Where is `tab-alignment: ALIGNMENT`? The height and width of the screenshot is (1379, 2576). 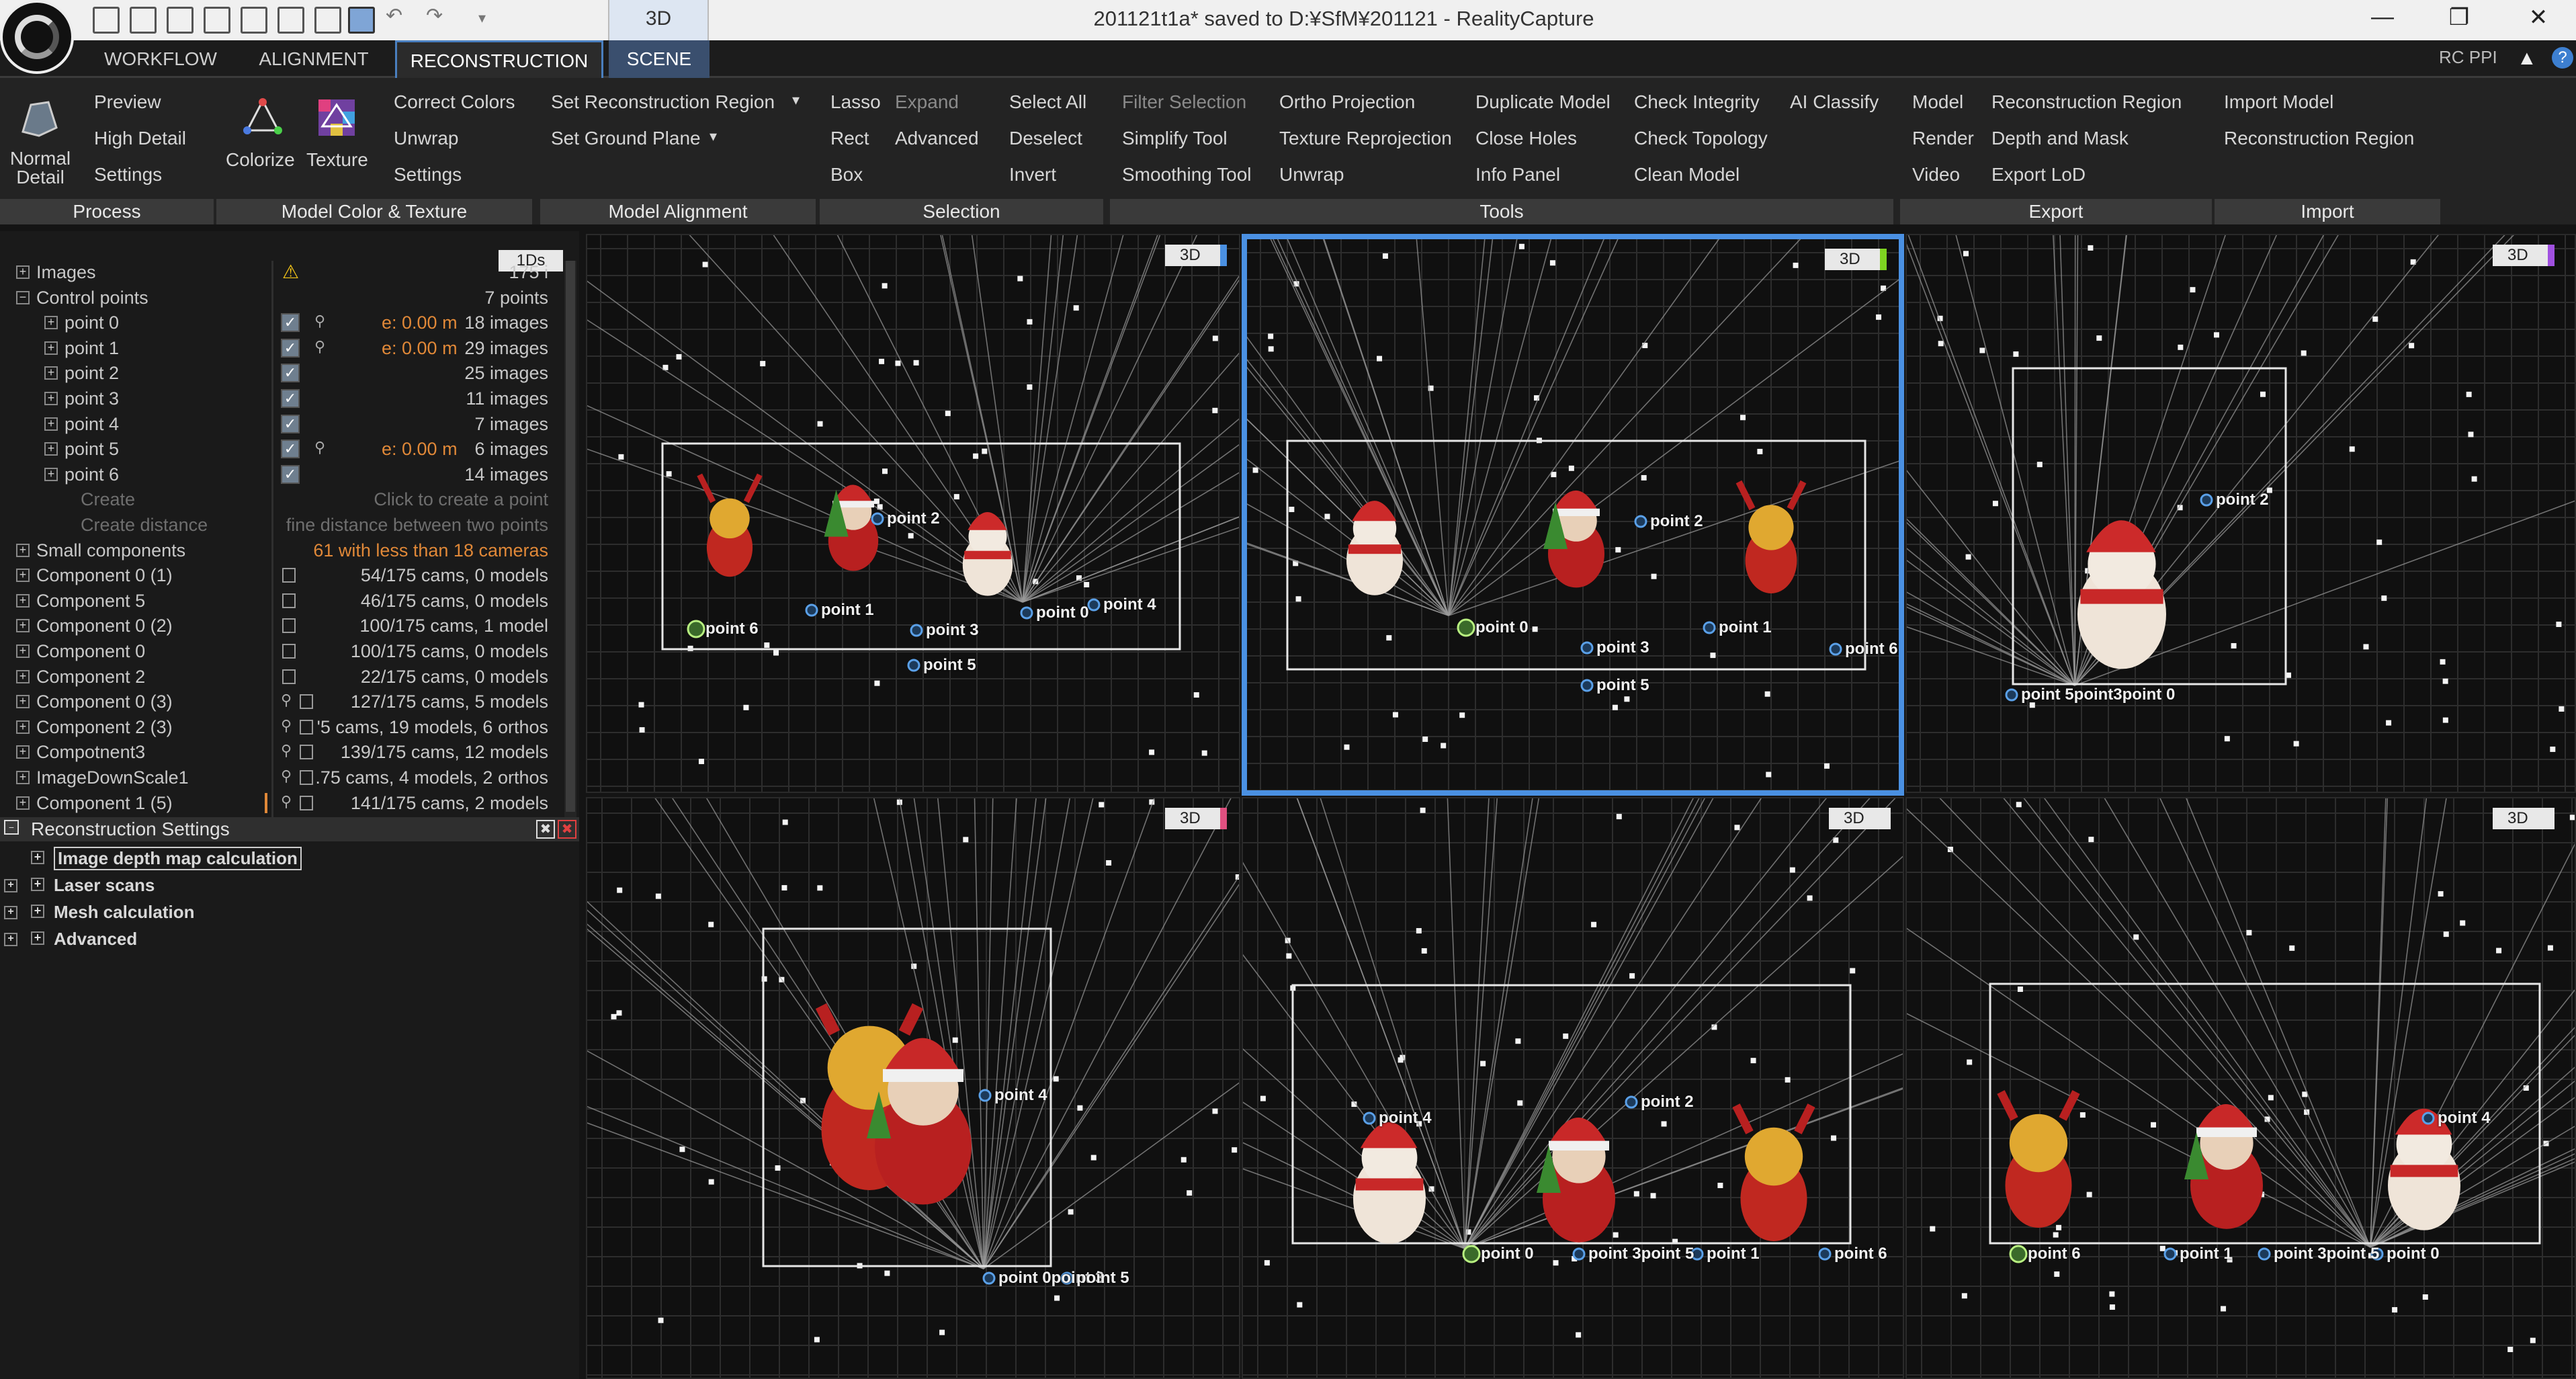 tab-alignment: ALIGNMENT is located at coordinates (313, 59).